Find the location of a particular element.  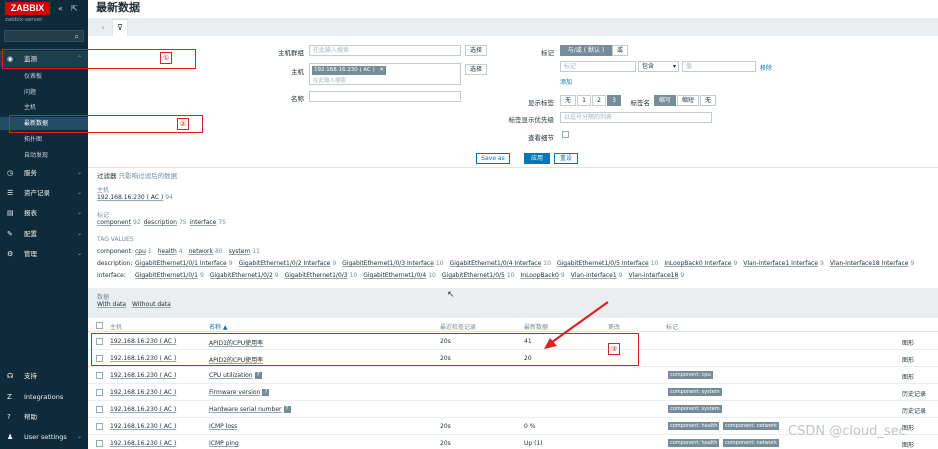

subfilter-value-link: cpu is located at coordinates (140, 251).